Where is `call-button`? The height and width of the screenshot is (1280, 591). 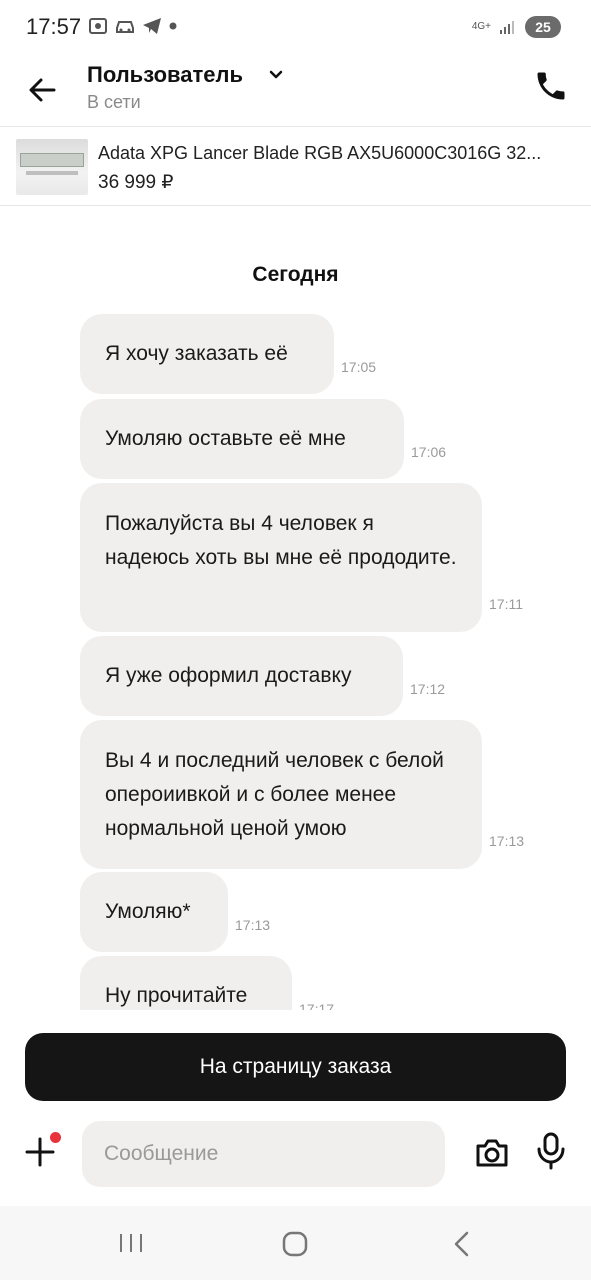 call-button is located at coordinates (551, 86).